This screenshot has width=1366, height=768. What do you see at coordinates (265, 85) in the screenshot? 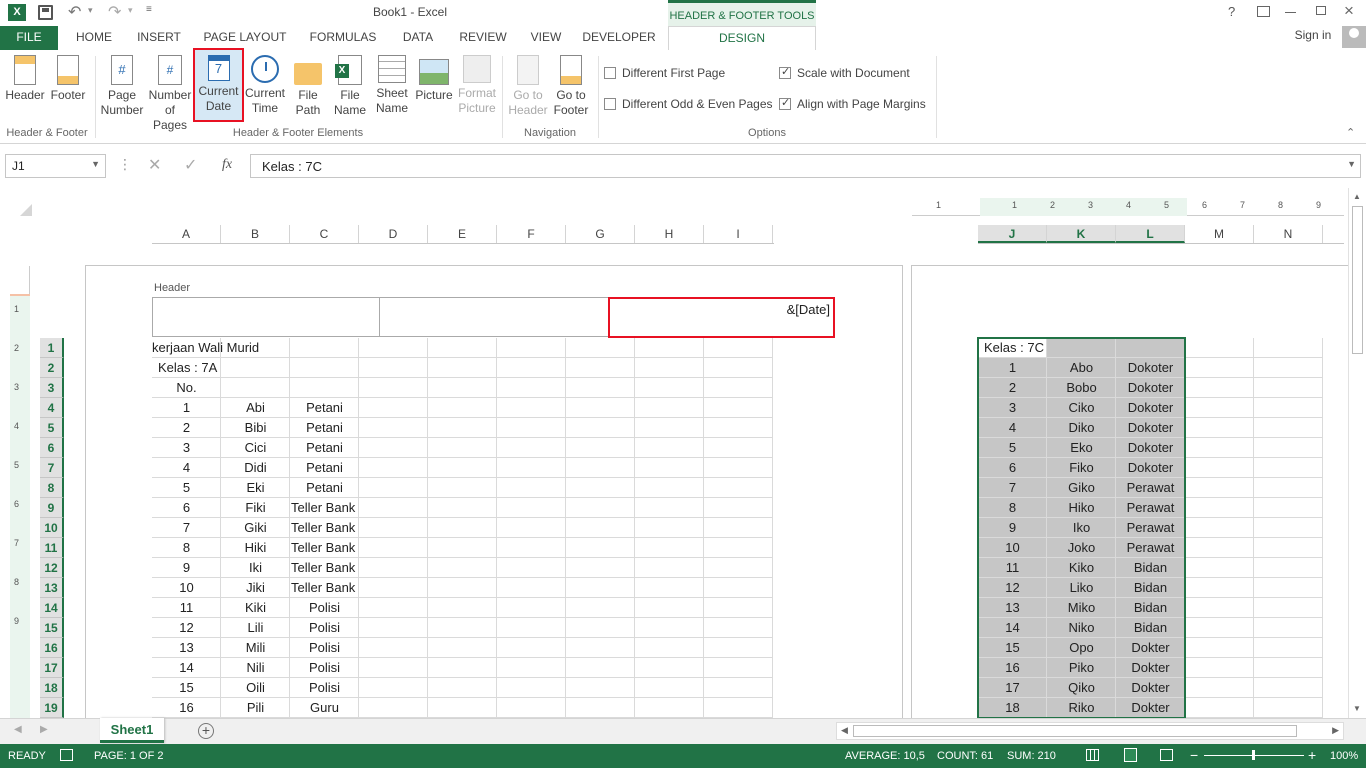
I see `current-time-button: Current Time` at bounding box center [265, 85].